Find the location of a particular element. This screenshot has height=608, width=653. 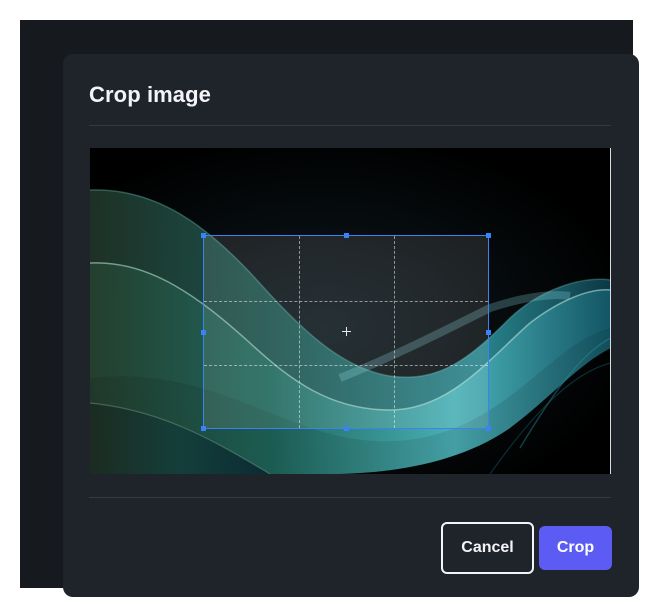

crop-handle-top-left is located at coordinates (203, 235).